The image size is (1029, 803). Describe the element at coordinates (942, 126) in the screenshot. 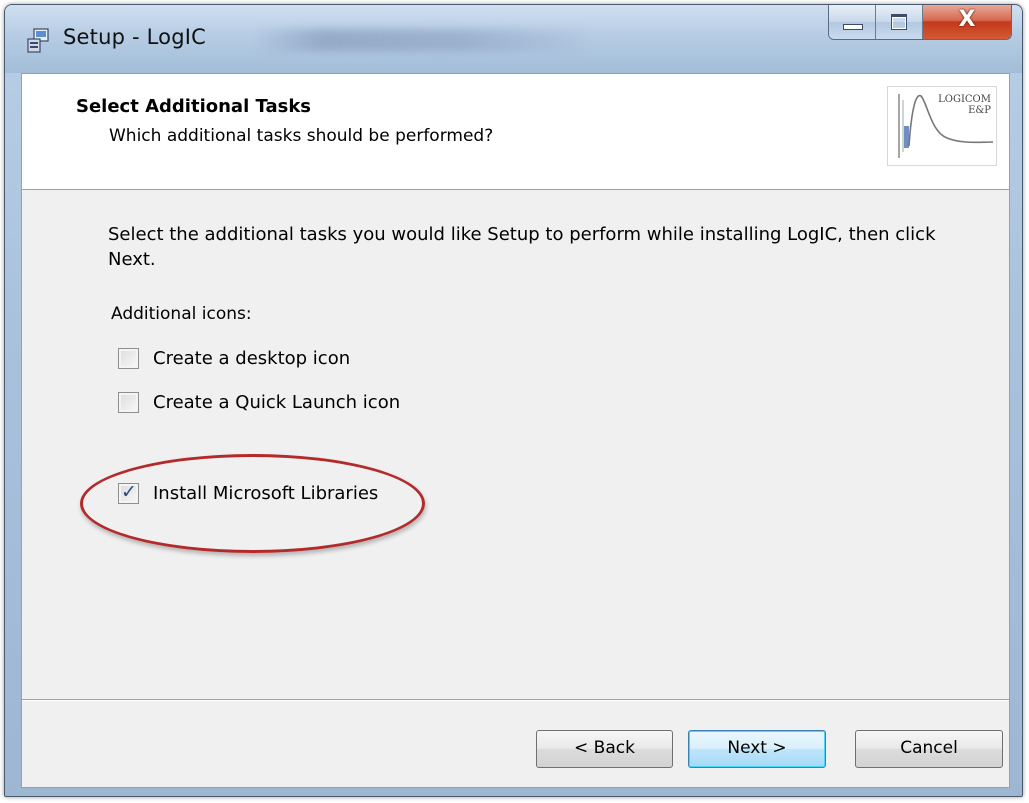

I see `logicom-logo: LOGICOM E&P` at that location.